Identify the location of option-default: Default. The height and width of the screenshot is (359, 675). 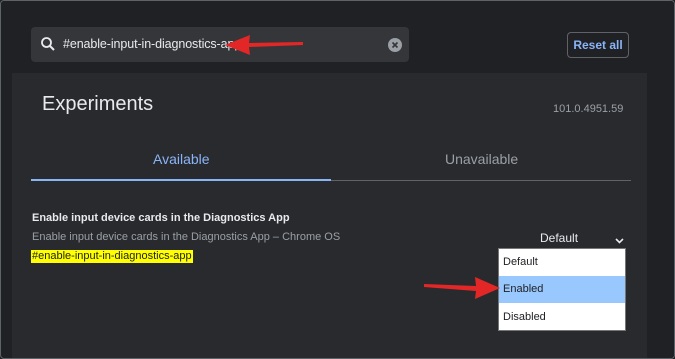
(562, 262).